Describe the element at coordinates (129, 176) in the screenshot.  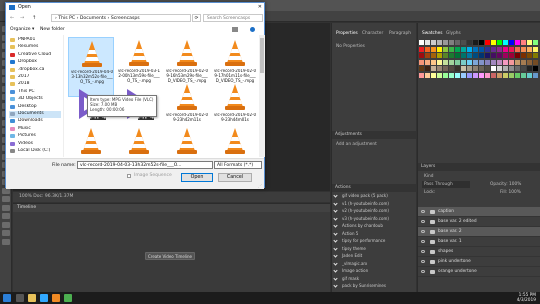
I see `image-sequence-checkbox` at that location.